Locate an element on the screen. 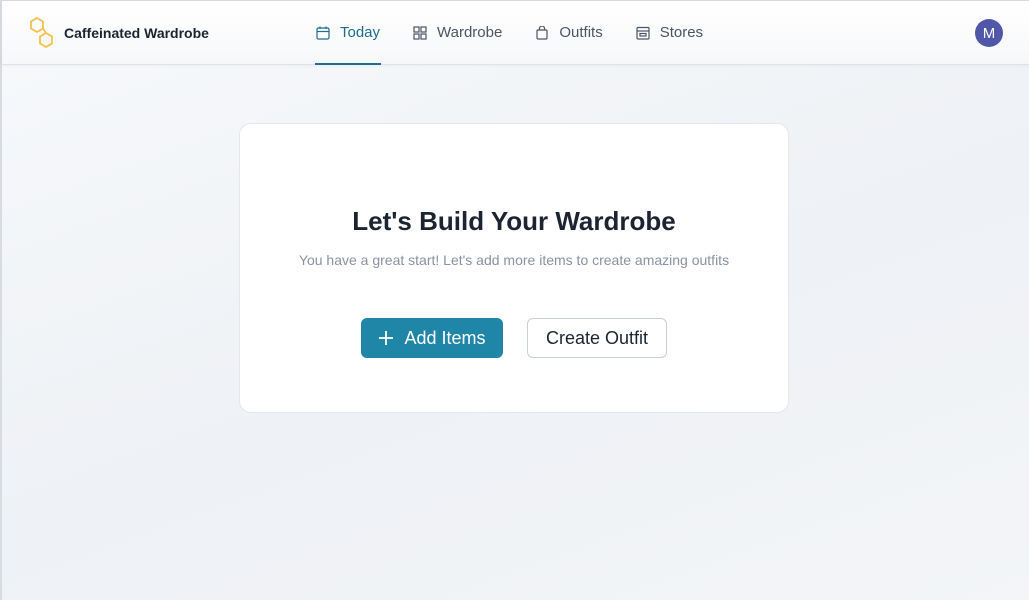 This screenshot has width=1029, height=600. create-outfit-button: Create Outfit is located at coordinates (597, 338).